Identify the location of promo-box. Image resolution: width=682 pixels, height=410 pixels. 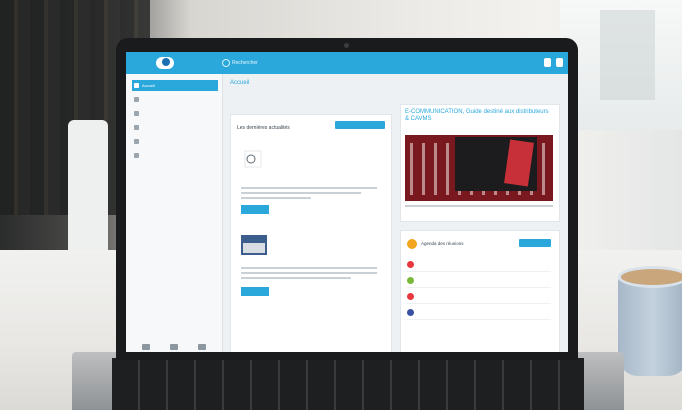
(496, 164).